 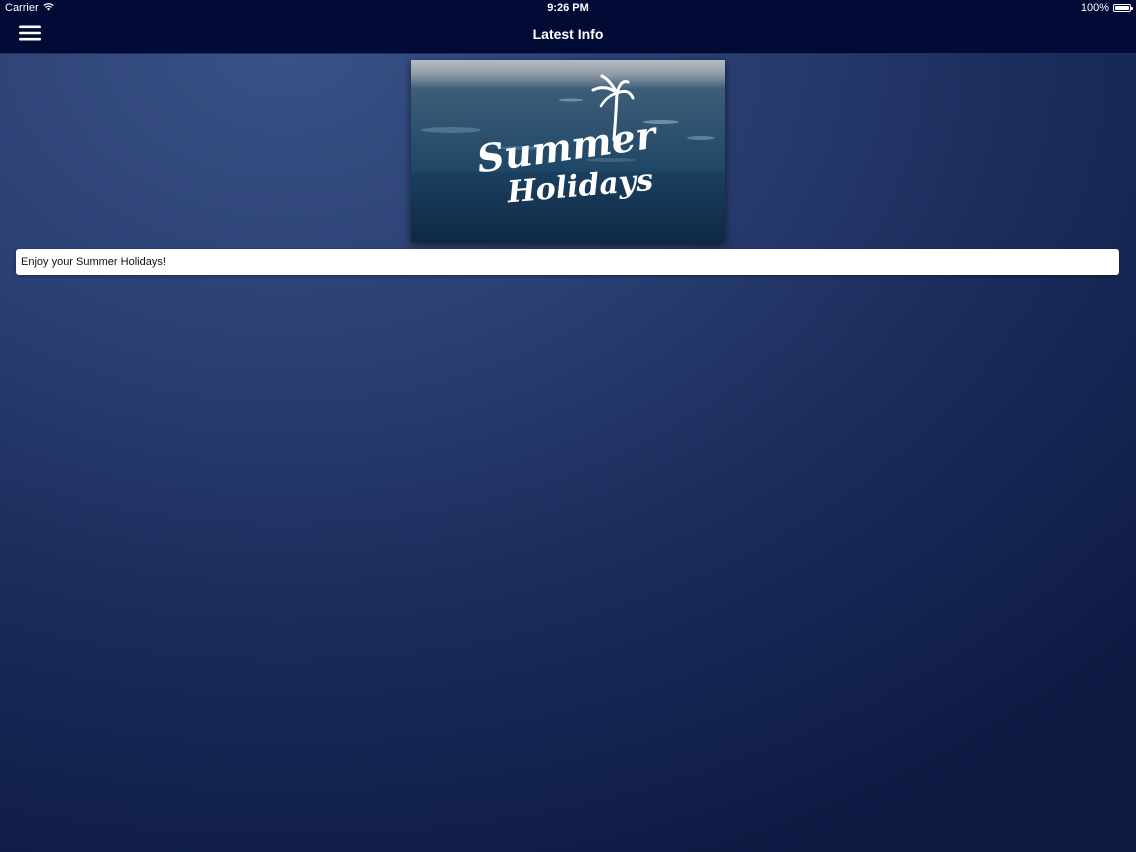 I want to click on navigation-bar: Latest Info, so click(x=568, y=35).